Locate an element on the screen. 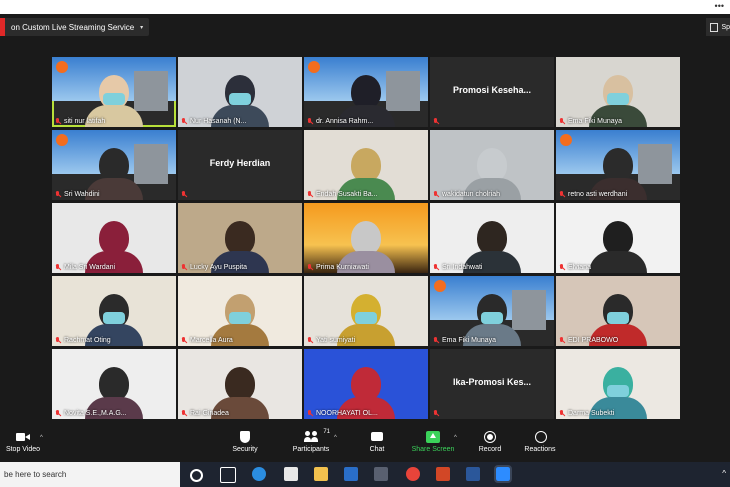 The image size is (730, 487). menu-dots: ••• is located at coordinates (719, 6).